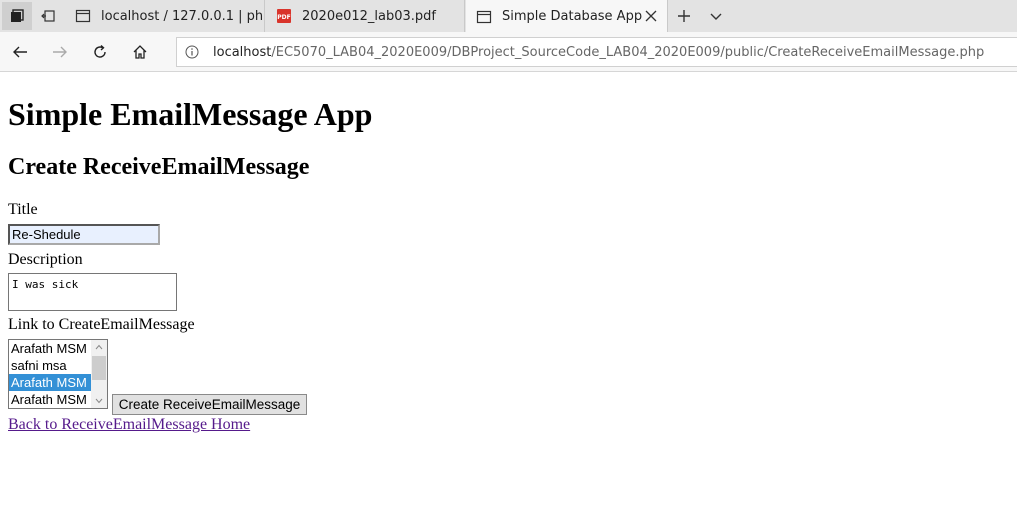  I want to click on pdf-icon: PDF, so click(284, 16).